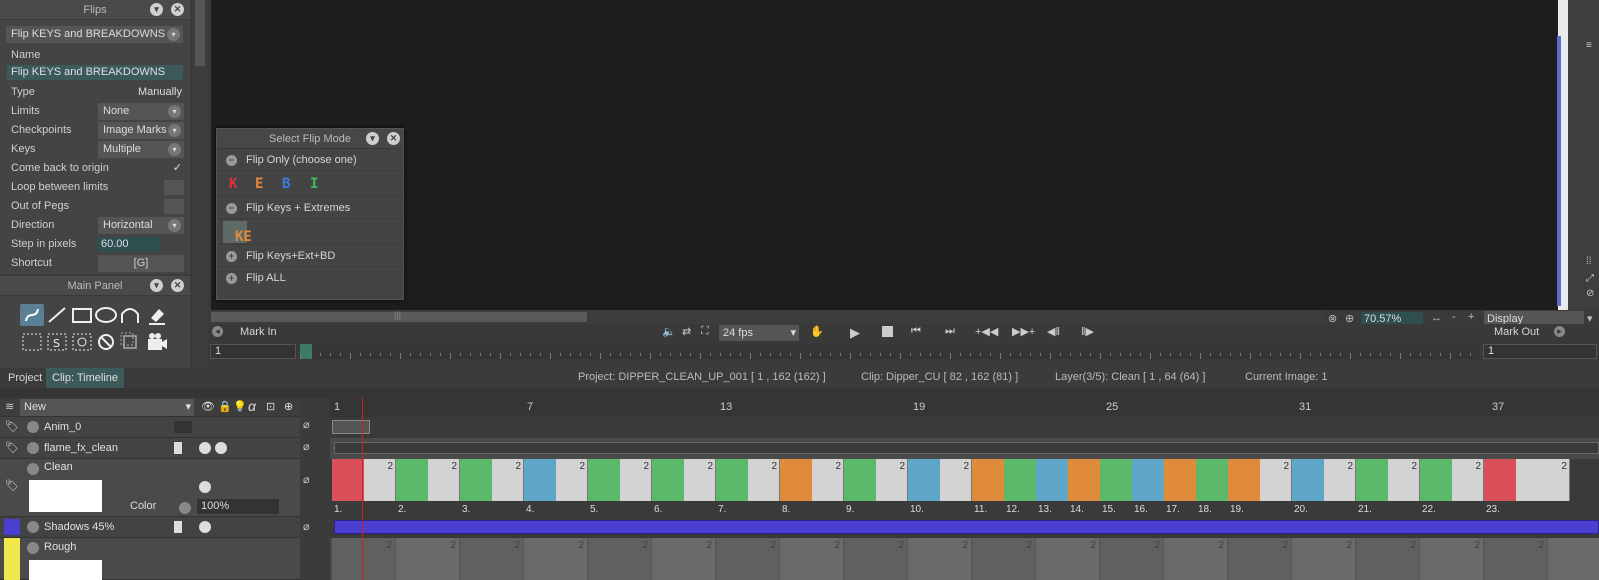 The height and width of the screenshot is (580, 1599). What do you see at coordinates (259, 184) in the screenshot?
I see `extreme-flip-button: E` at bounding box center [259, 184].